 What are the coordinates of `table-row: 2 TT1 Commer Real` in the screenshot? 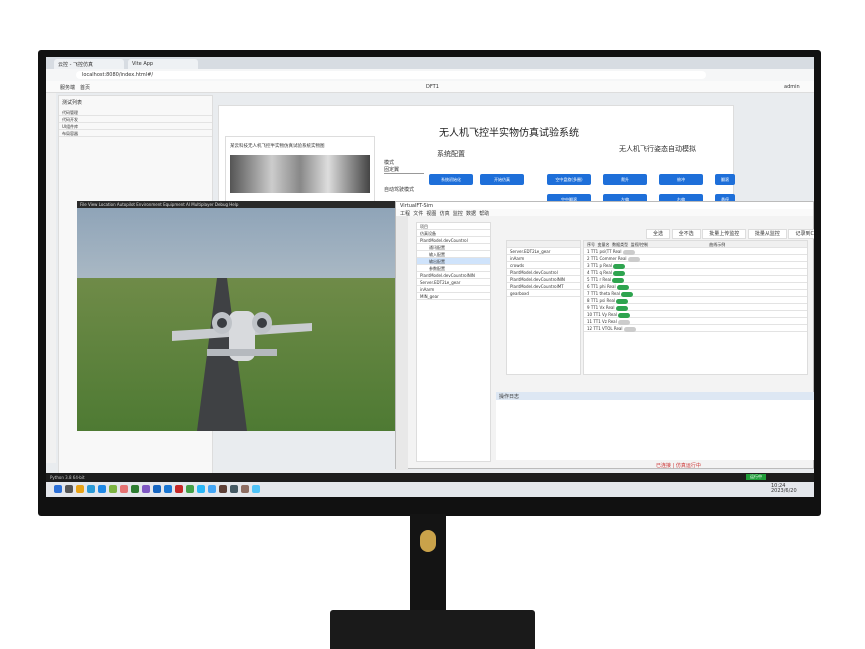 It's located at (695, 258).